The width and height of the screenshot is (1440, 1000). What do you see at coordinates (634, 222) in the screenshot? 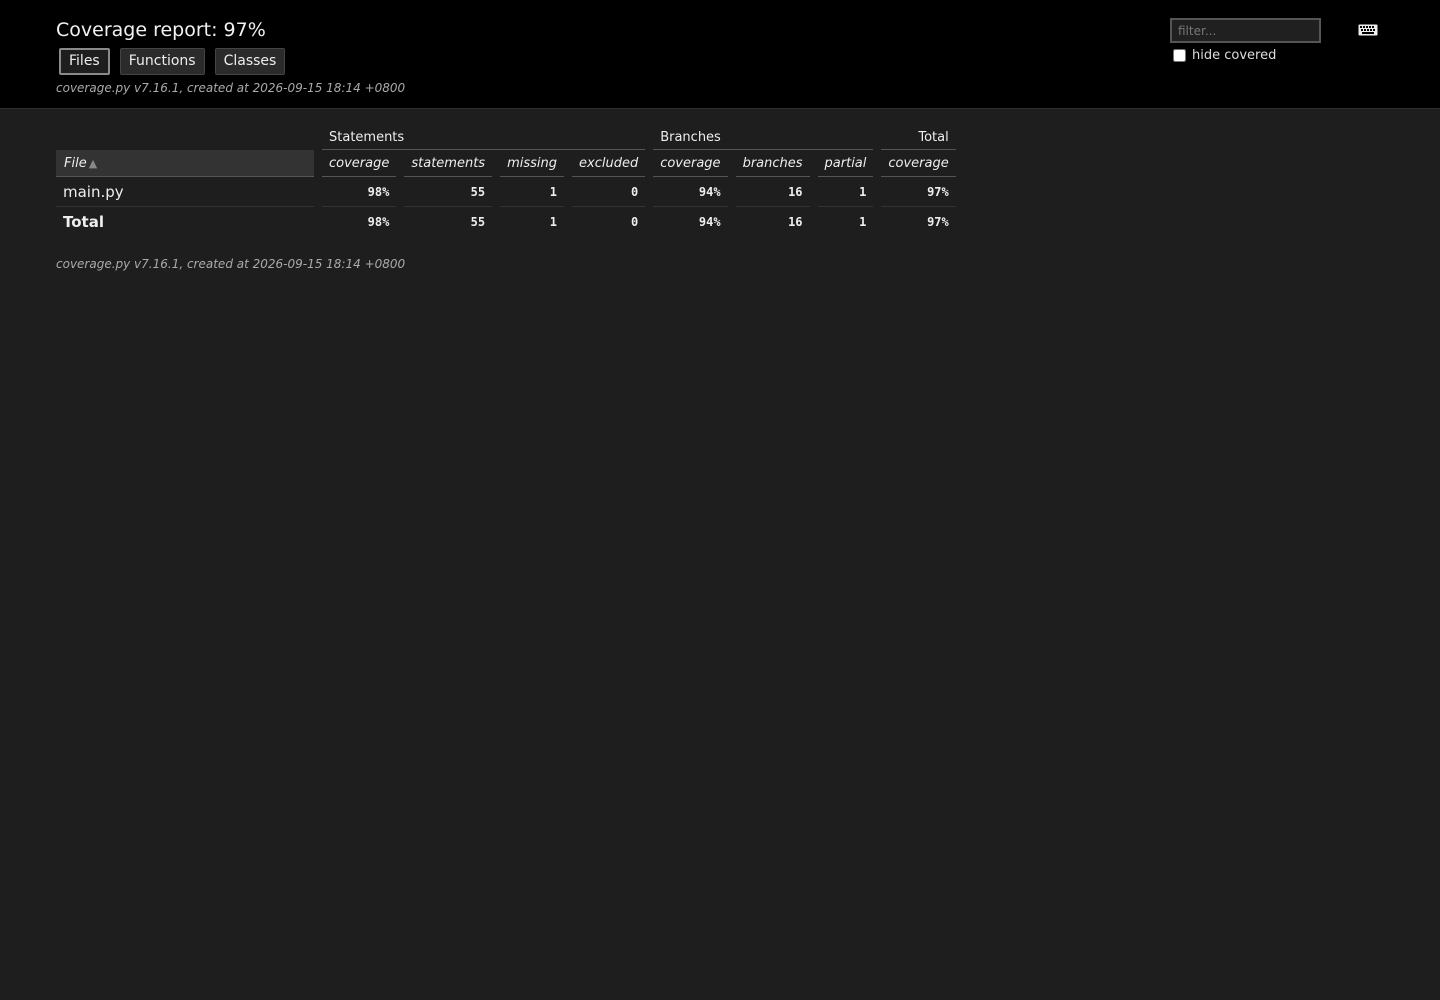
I see `total-excluded-cell: 0` at bounding box center [634, 222].